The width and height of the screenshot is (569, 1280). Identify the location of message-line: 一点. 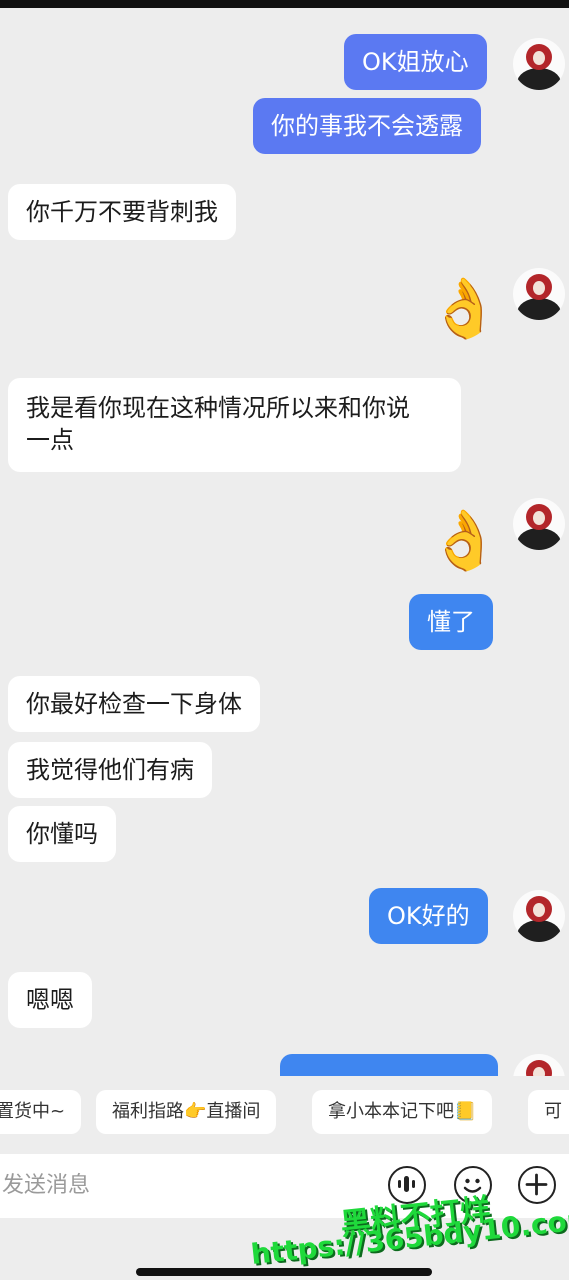
(50, 440).